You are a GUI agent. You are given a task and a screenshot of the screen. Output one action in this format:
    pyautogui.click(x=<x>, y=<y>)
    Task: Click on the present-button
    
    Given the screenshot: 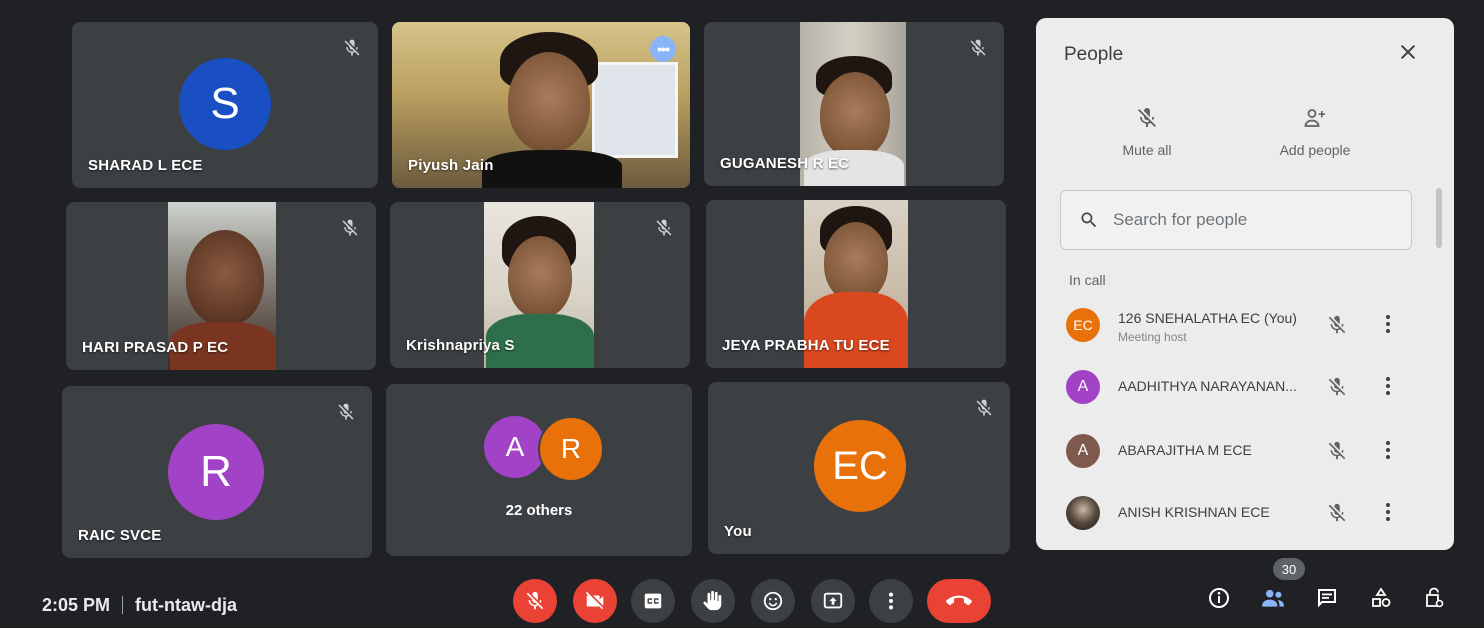 What is the action you would take?
    pyautogui.click(x=833, y=601)
    